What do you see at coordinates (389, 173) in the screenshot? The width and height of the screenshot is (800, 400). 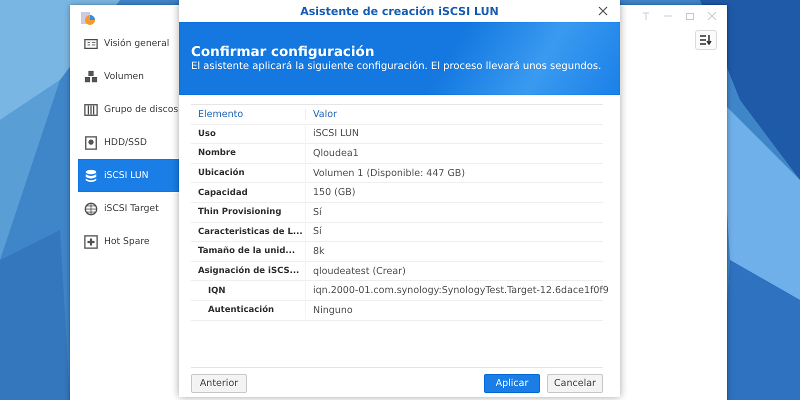 I see `table-cell-text: Volumen 1 (Disponible: 447 GB)` at bounding box center [389, 173].